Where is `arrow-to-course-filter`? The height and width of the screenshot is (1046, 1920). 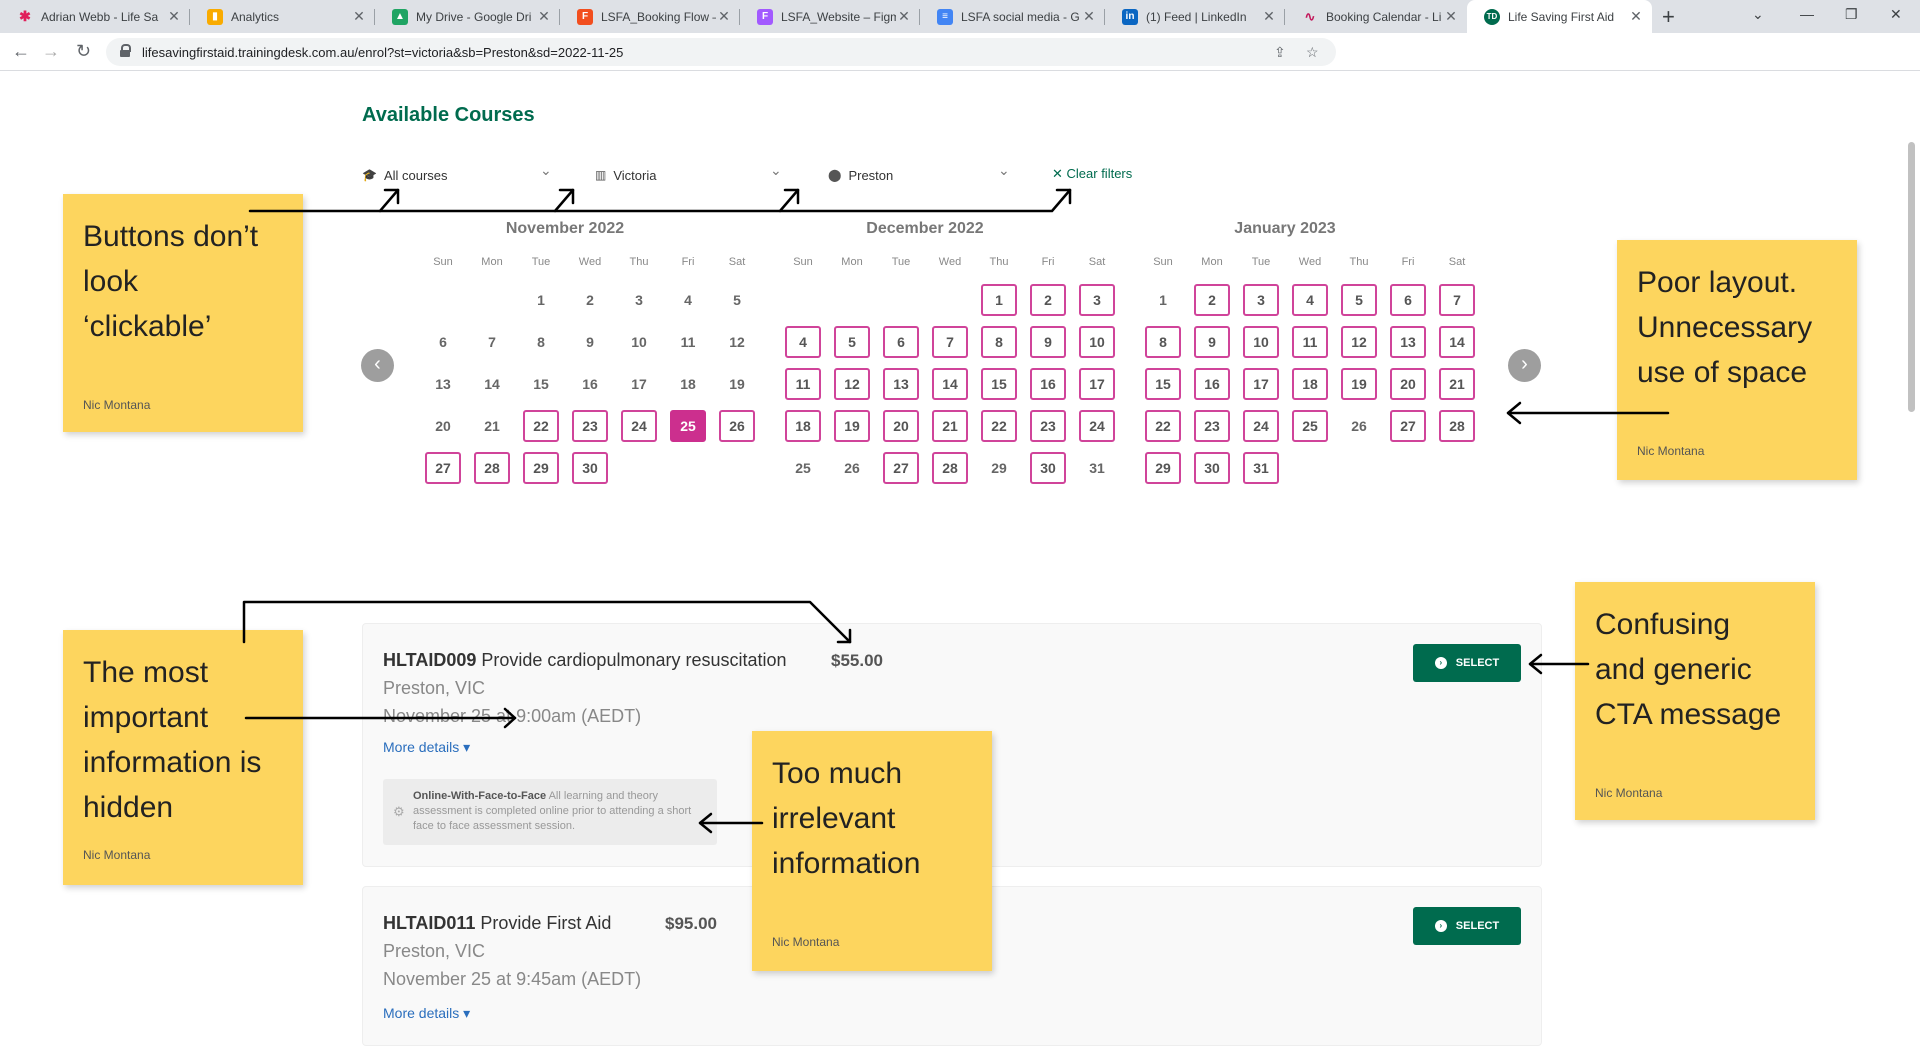
arrow-to-course-filter is located at coordinates (324, 200).